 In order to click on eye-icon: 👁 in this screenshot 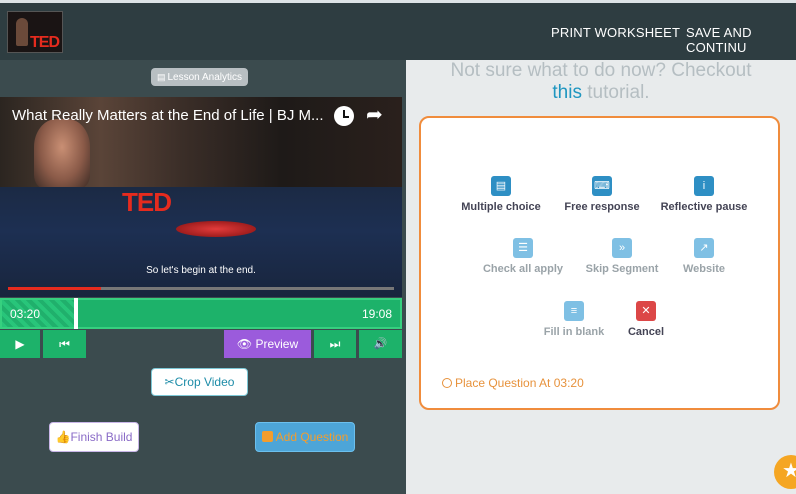, I will do `click(244, 344)`.